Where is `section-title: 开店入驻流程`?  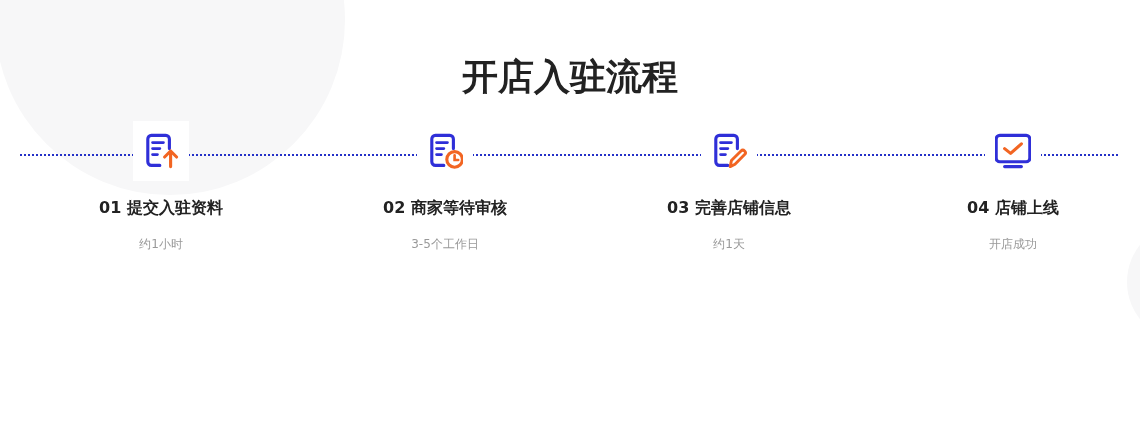 section-title: 开店入驻流程 is located at coordinates (570, 77).